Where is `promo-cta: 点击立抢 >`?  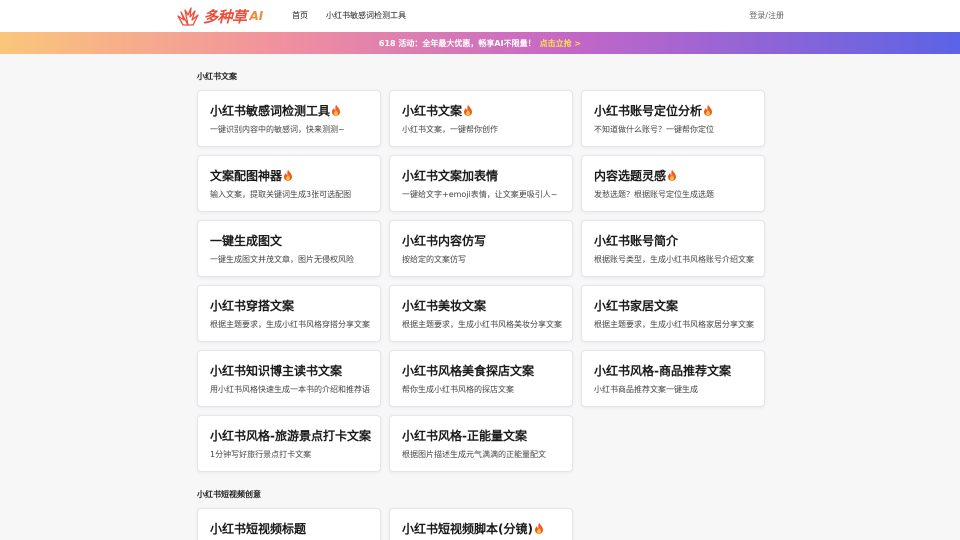
promo-cta: 点击立抢 > is located at coordinates (561, 43).